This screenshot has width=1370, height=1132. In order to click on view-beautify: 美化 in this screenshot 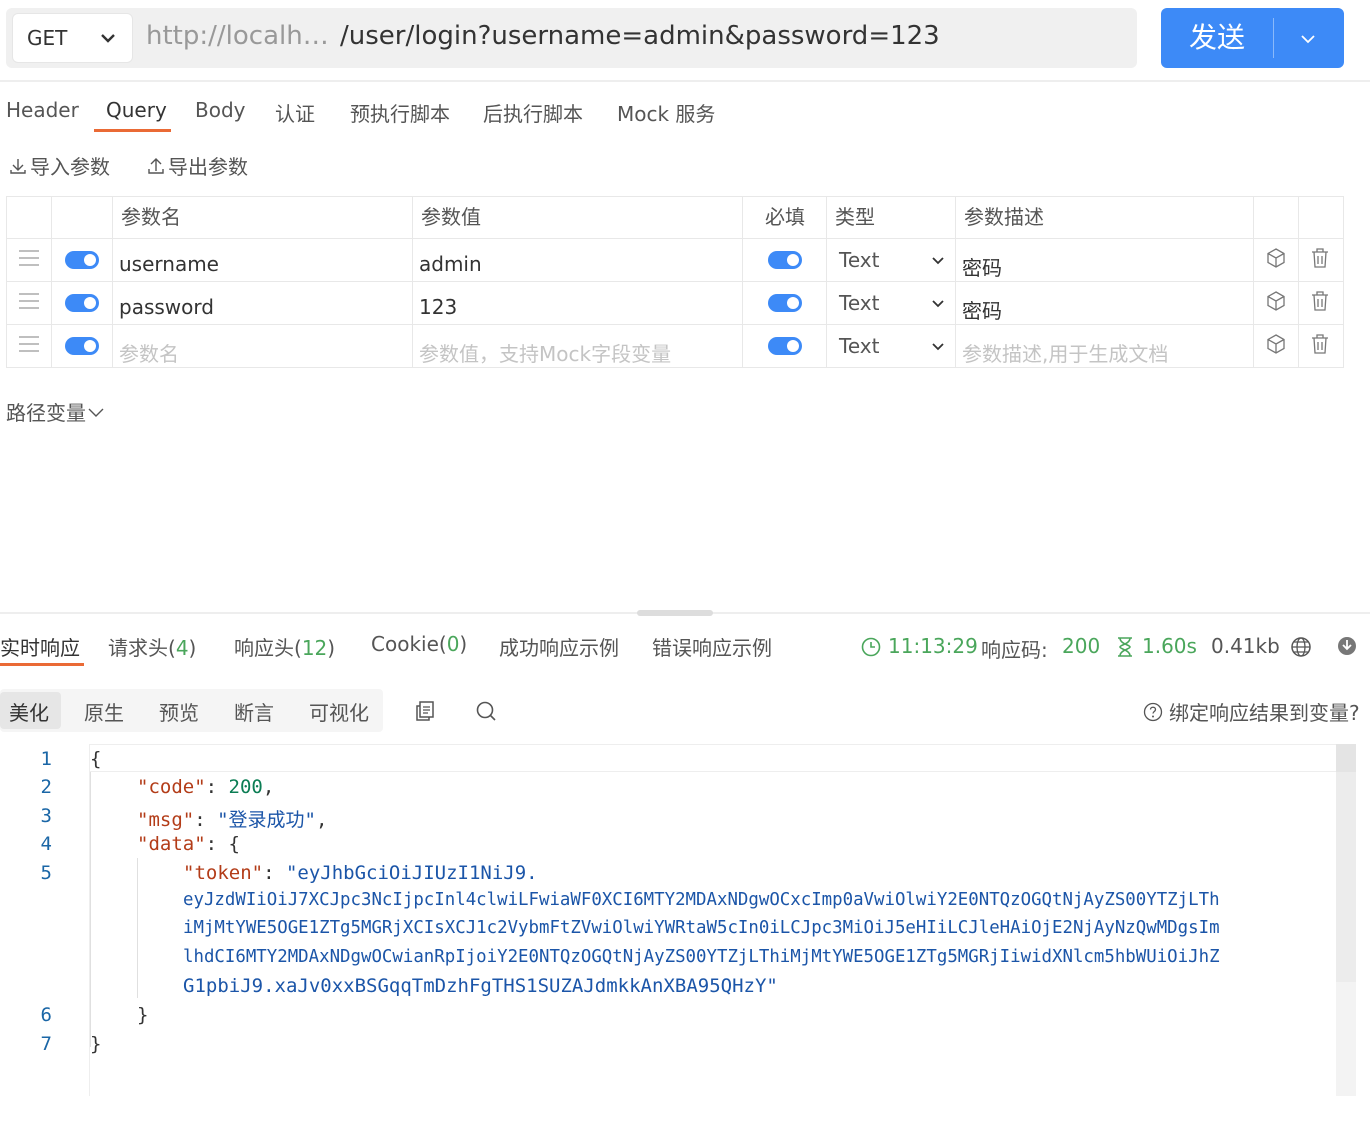, I will do `click(29, 711)`.